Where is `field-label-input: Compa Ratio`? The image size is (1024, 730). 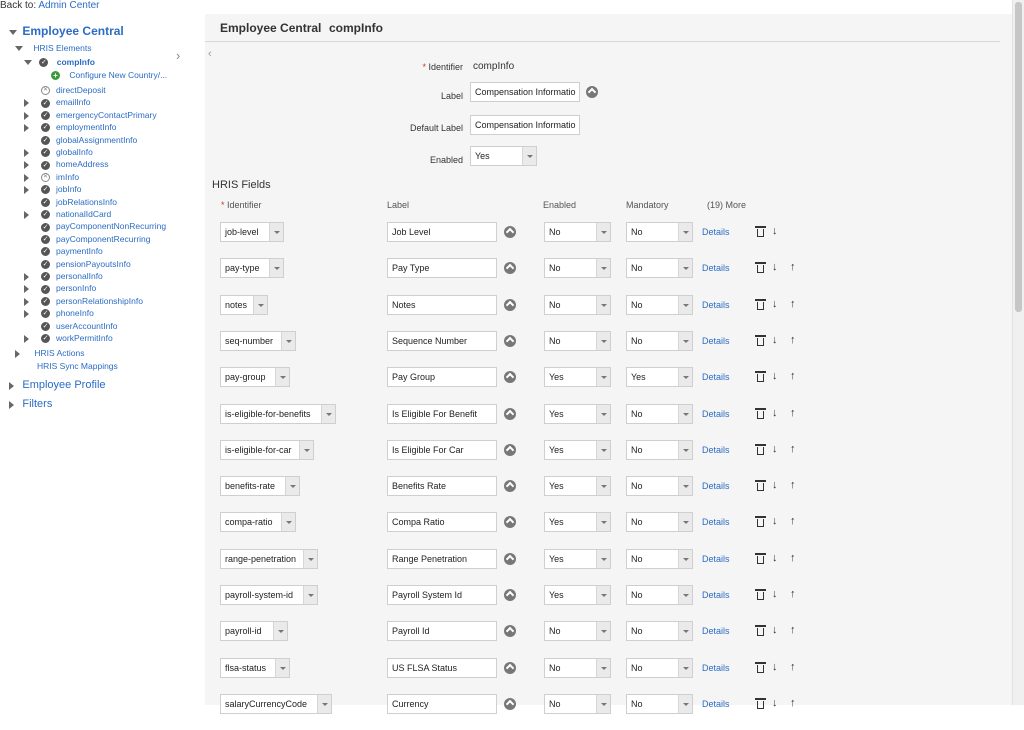 field-label-input: Compa Ratio is located at coordinates (442, 522).